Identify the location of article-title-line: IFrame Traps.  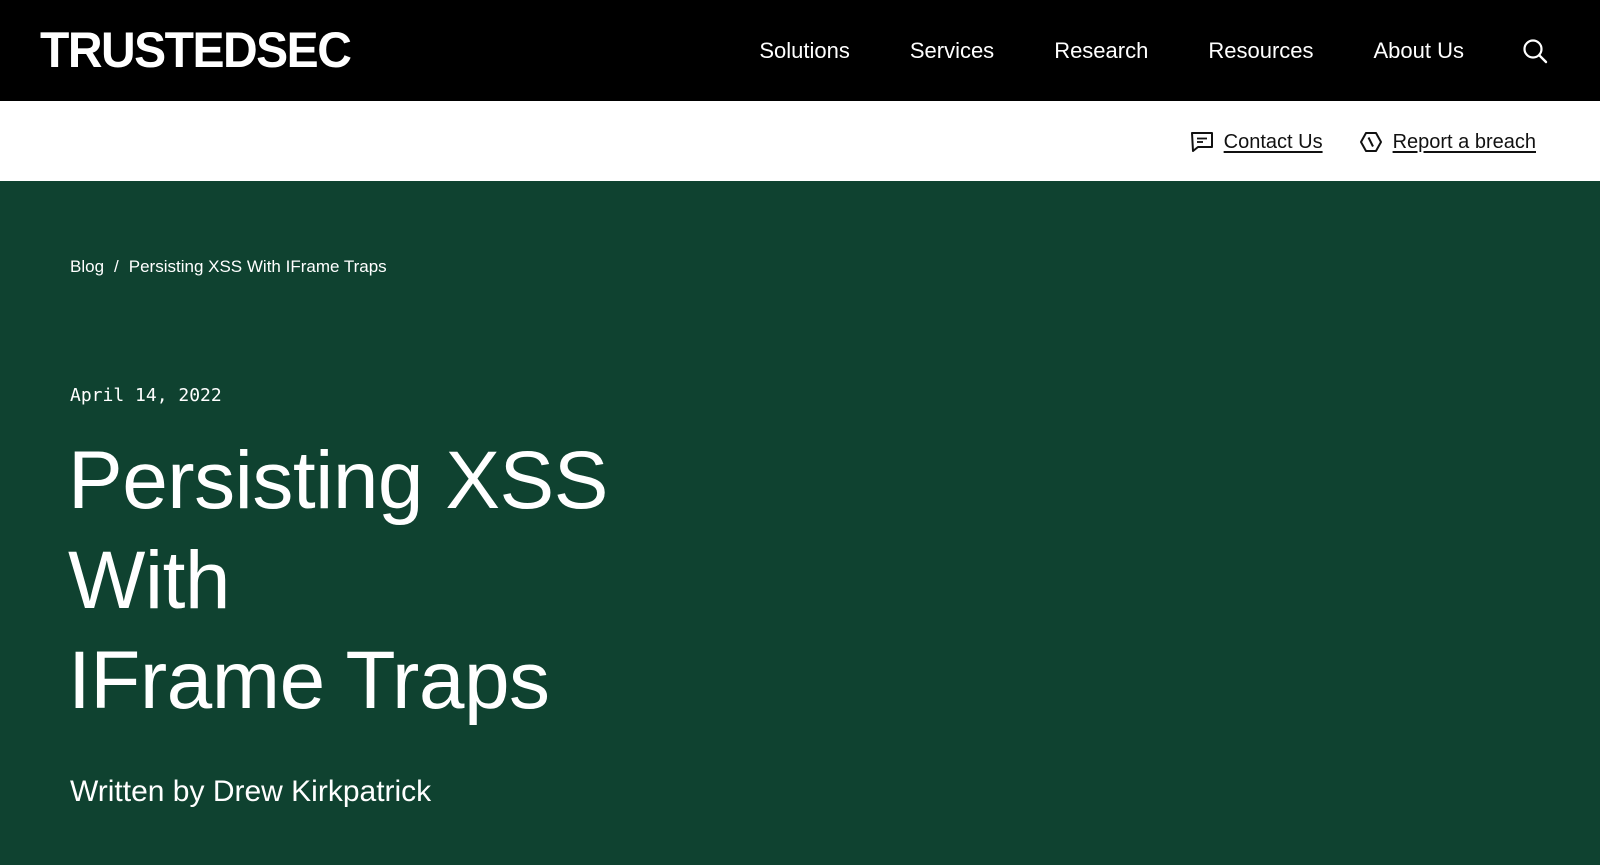
(309, 680).